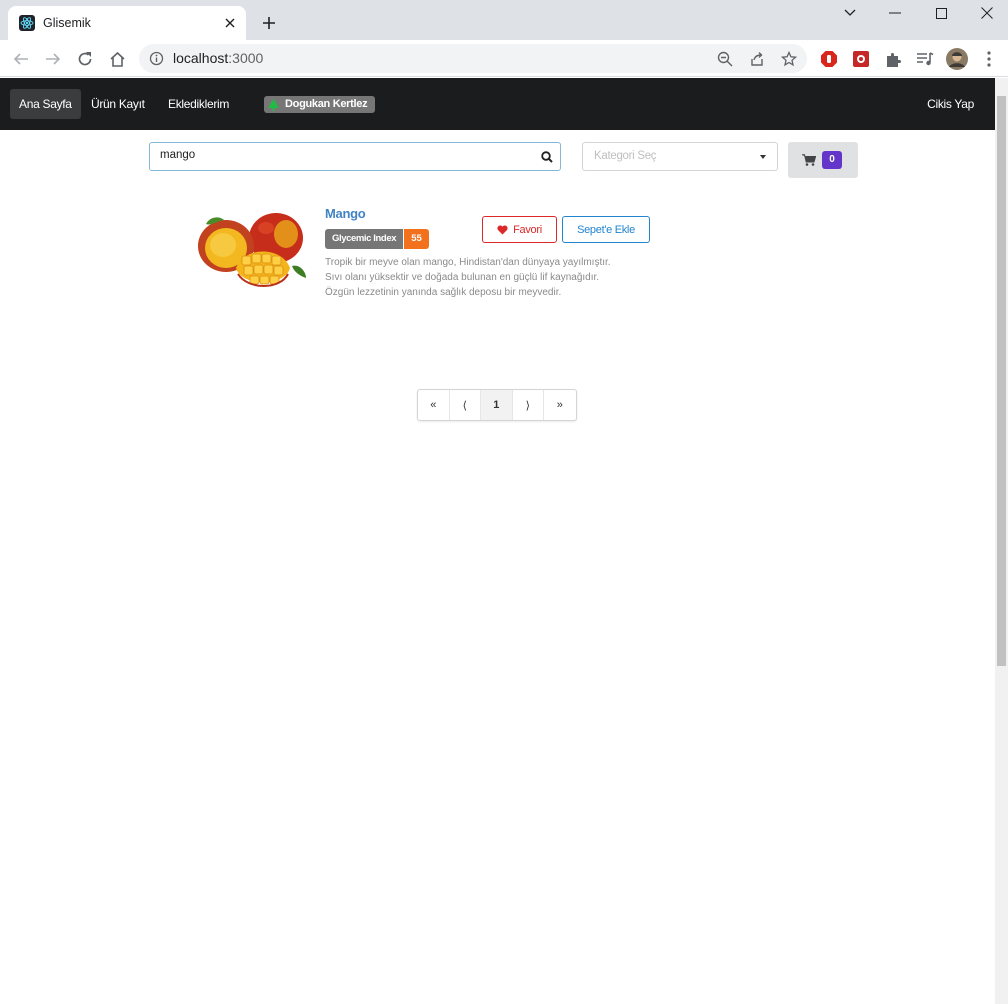 The height and width of the screenshot is (1004, 1008). Describe the element at coordinates (895, 13) in the screenshot. I see `minimize-icon` at that location.